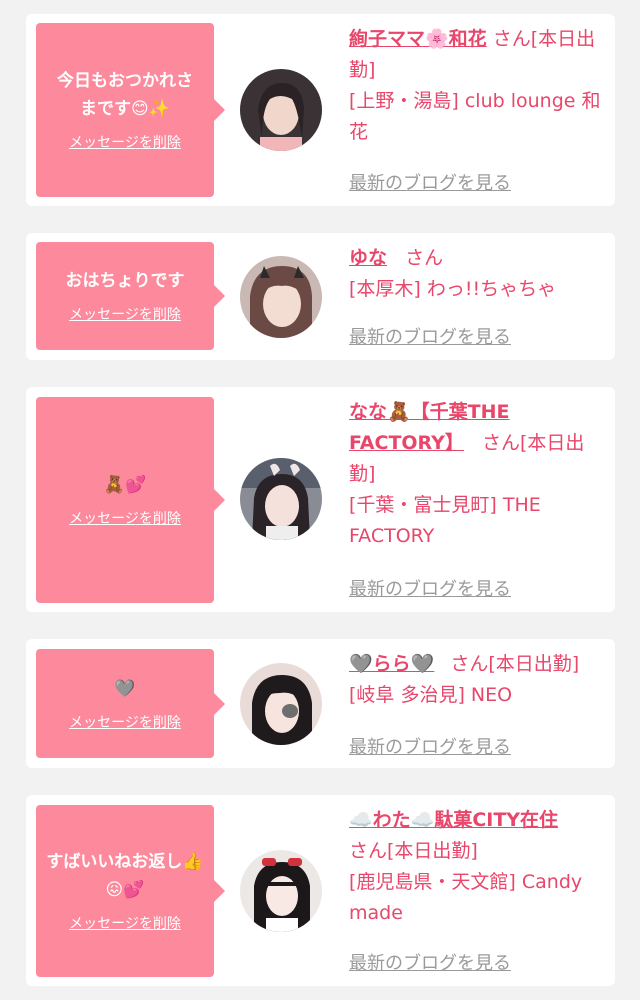  I want to click on message-text: 🧸💕, so click(125, 485).